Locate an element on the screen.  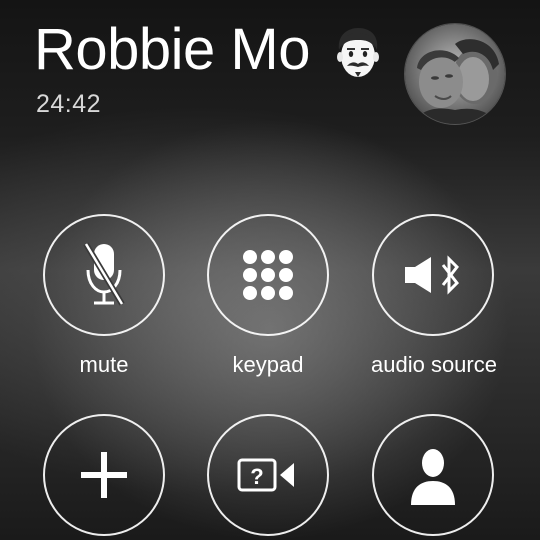
caller-avatar is located at coordinates (455, 74).